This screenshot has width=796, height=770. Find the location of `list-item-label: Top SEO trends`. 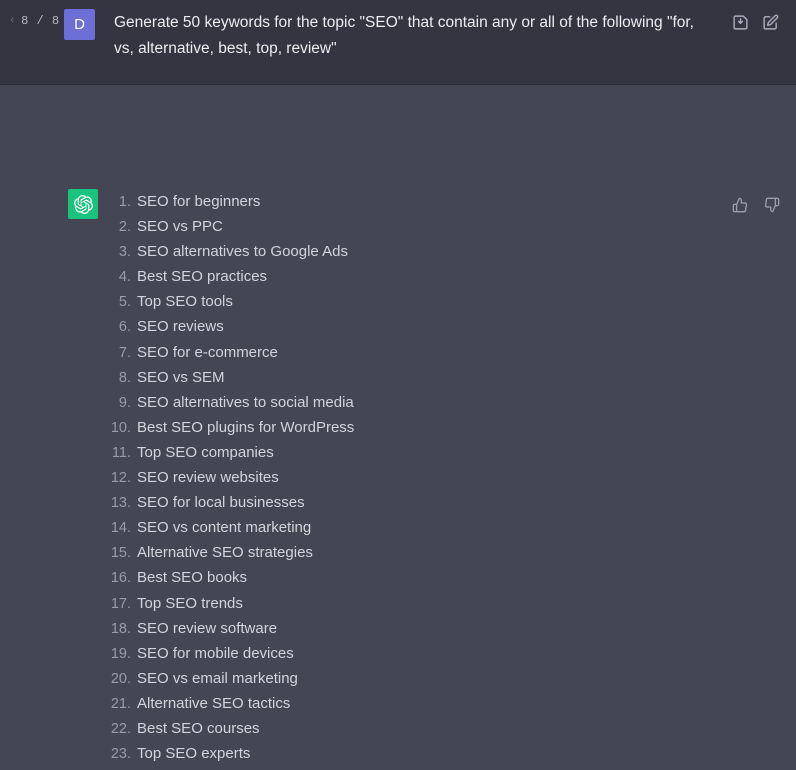

list-item-label: Top SEO trends is located at coordinates (190, 603).